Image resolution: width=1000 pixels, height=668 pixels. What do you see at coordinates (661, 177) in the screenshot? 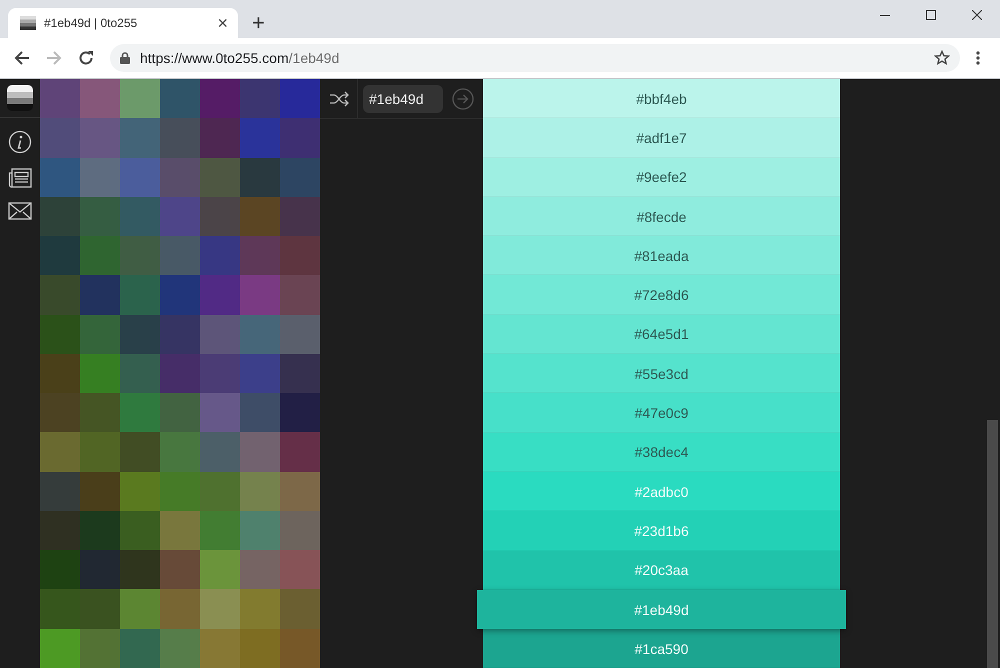
I see `shade-row: #9eefe2` at bounding box center [661, 177].